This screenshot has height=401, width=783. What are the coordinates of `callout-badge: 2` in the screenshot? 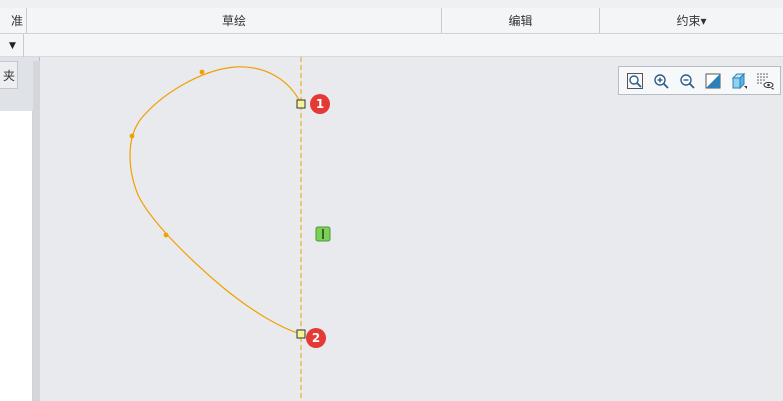 It's located at (316, 338).